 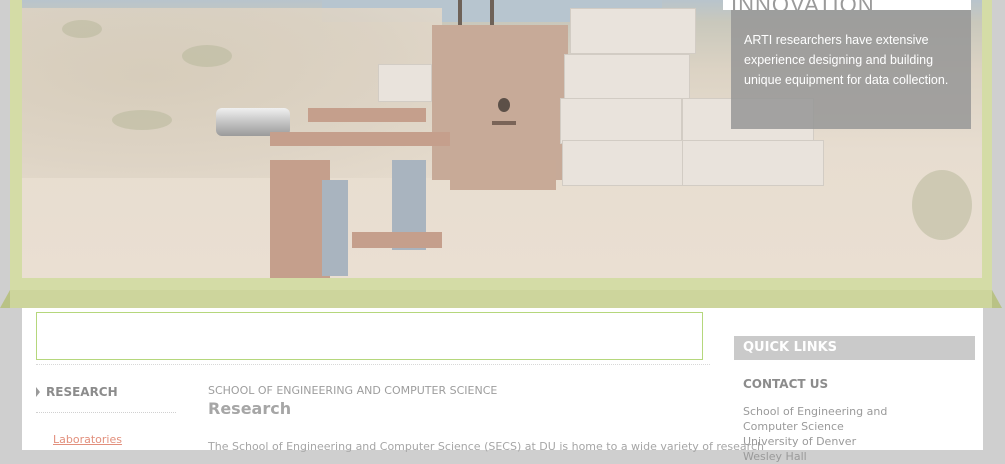 What do you see at coordinates (114, 439) in the screenshot?
I see `side-nav-item-laboratories: Laboratories` at bounding box center [114, 439].